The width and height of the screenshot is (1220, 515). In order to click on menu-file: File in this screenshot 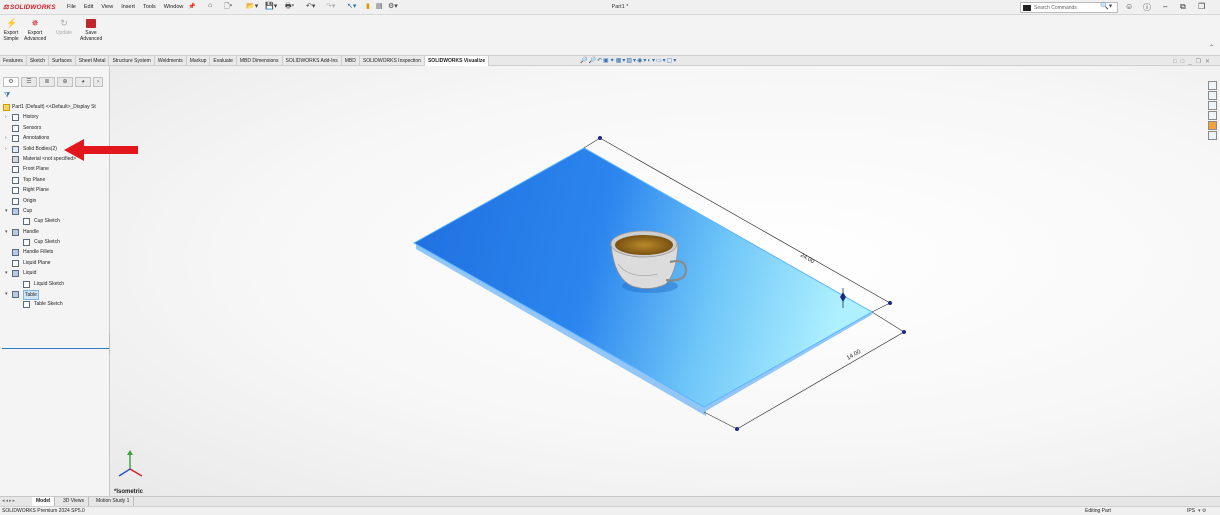, I will do `click(71, 7)`.